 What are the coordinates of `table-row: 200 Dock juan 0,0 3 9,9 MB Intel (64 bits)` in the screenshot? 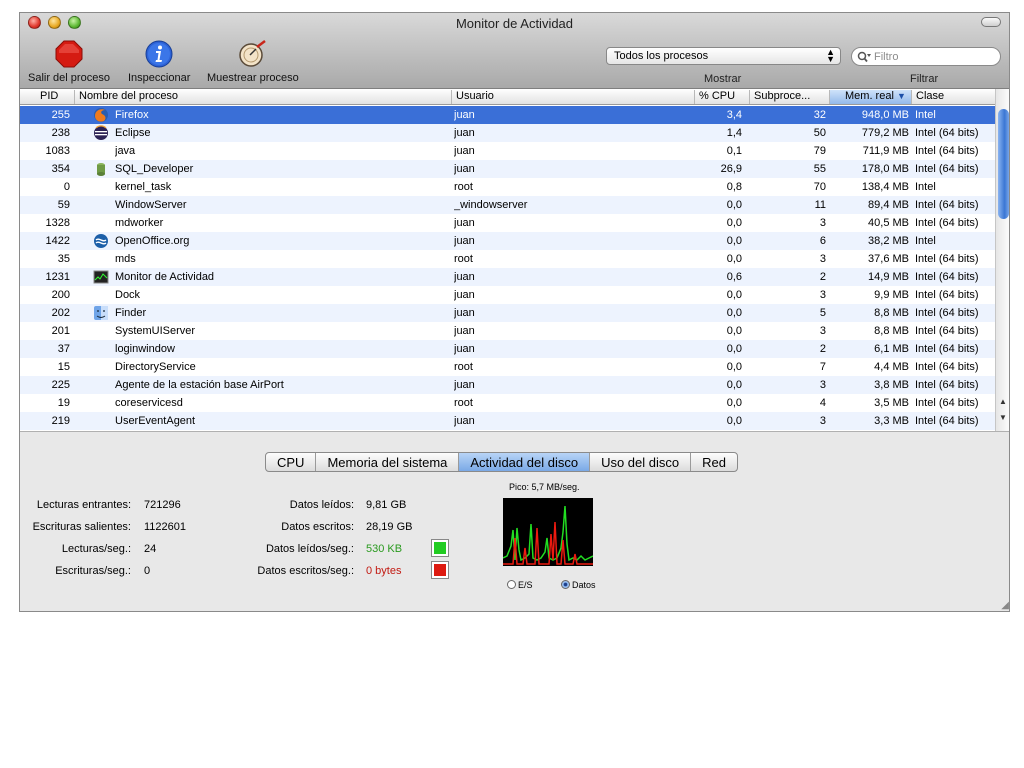 It's located at (507, 295).